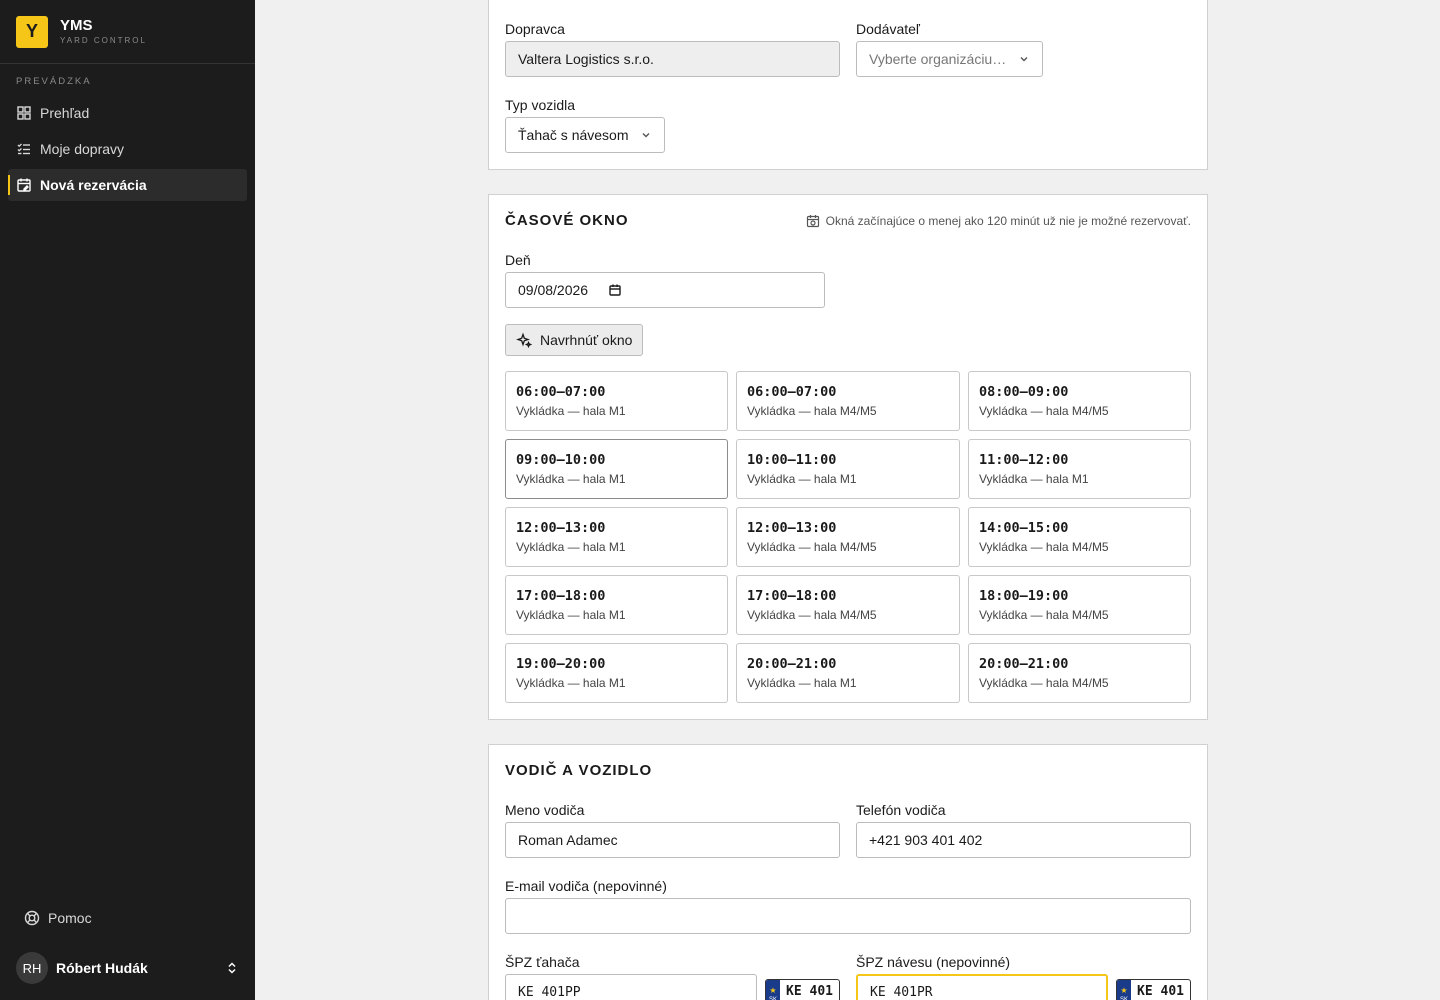 This screenshot has height=1000, width=1440. What do you see at coordinates (616, 537) in the screenshot?
I see `time-slot: 12:00–13:00 Vykládka — hala M1` at bounding box center [616, 537].